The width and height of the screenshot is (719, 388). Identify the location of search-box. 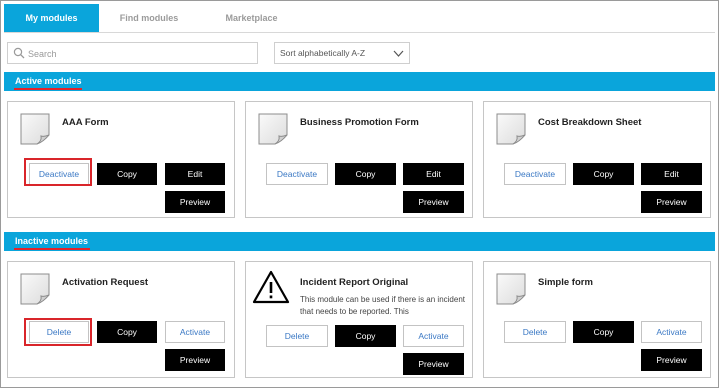
(132, 53).